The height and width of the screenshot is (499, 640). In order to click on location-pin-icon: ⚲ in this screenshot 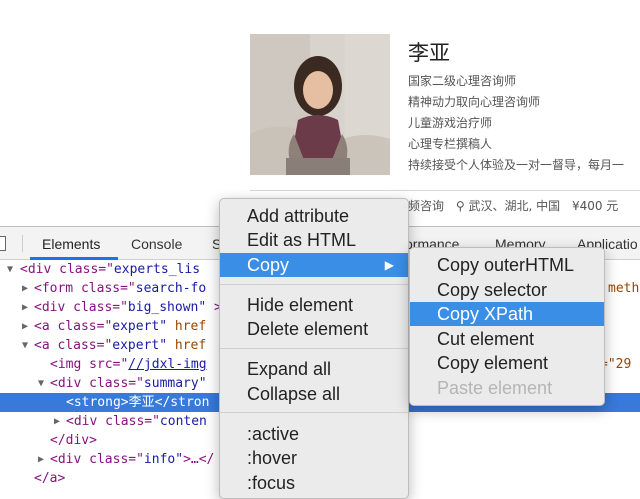, I will do `click(460, 206)`.